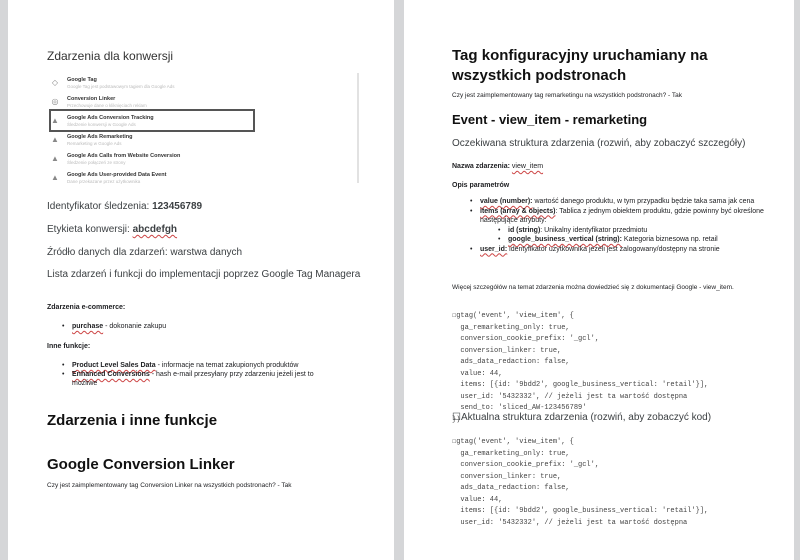 This screenshot has height=560, width=800. I want to click on tag-description: Remarketing w Google Ads, so click(94, 143).